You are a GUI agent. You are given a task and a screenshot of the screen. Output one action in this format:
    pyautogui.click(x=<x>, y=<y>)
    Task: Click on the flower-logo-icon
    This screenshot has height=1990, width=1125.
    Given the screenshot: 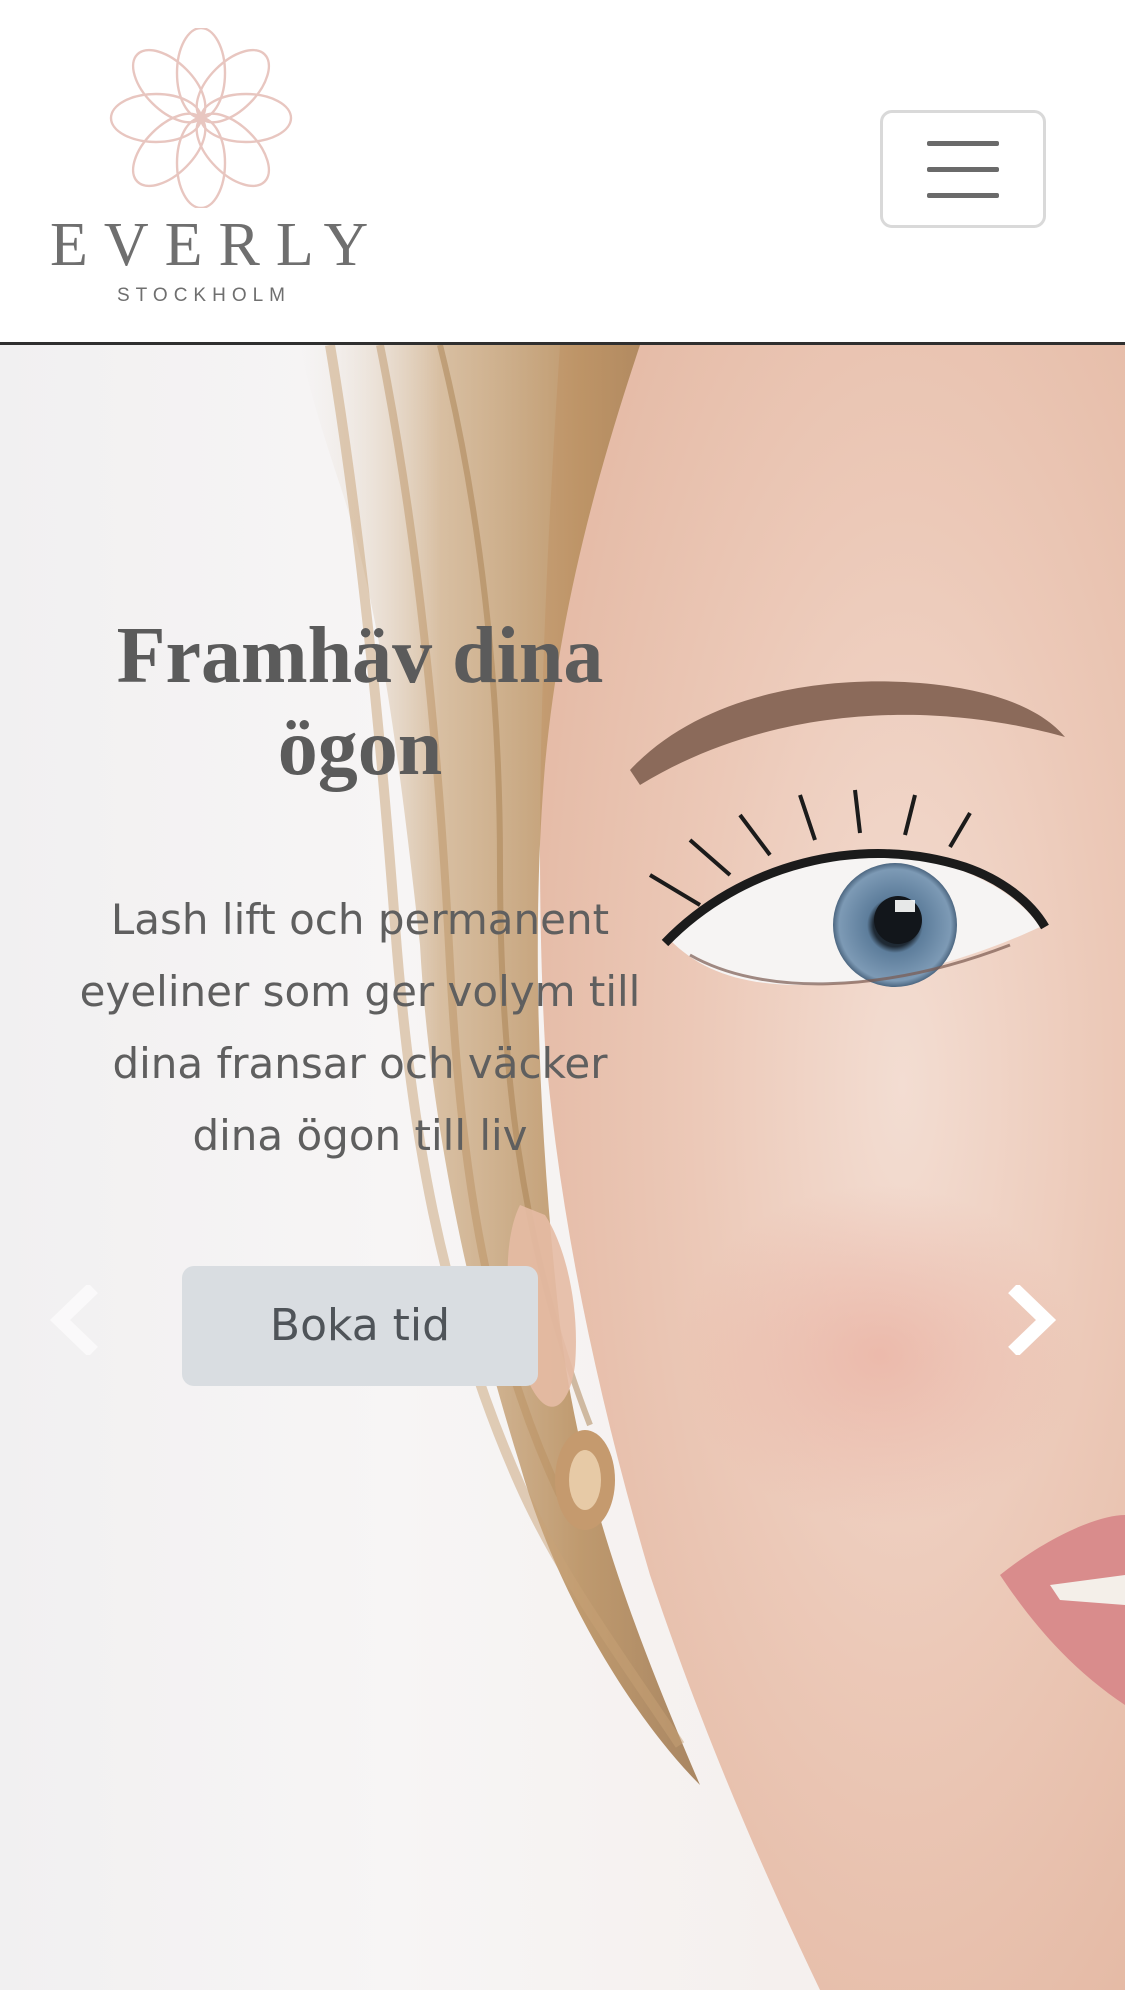 What is the action you would take?
    pyautogui.click(x=201, y=118)
    